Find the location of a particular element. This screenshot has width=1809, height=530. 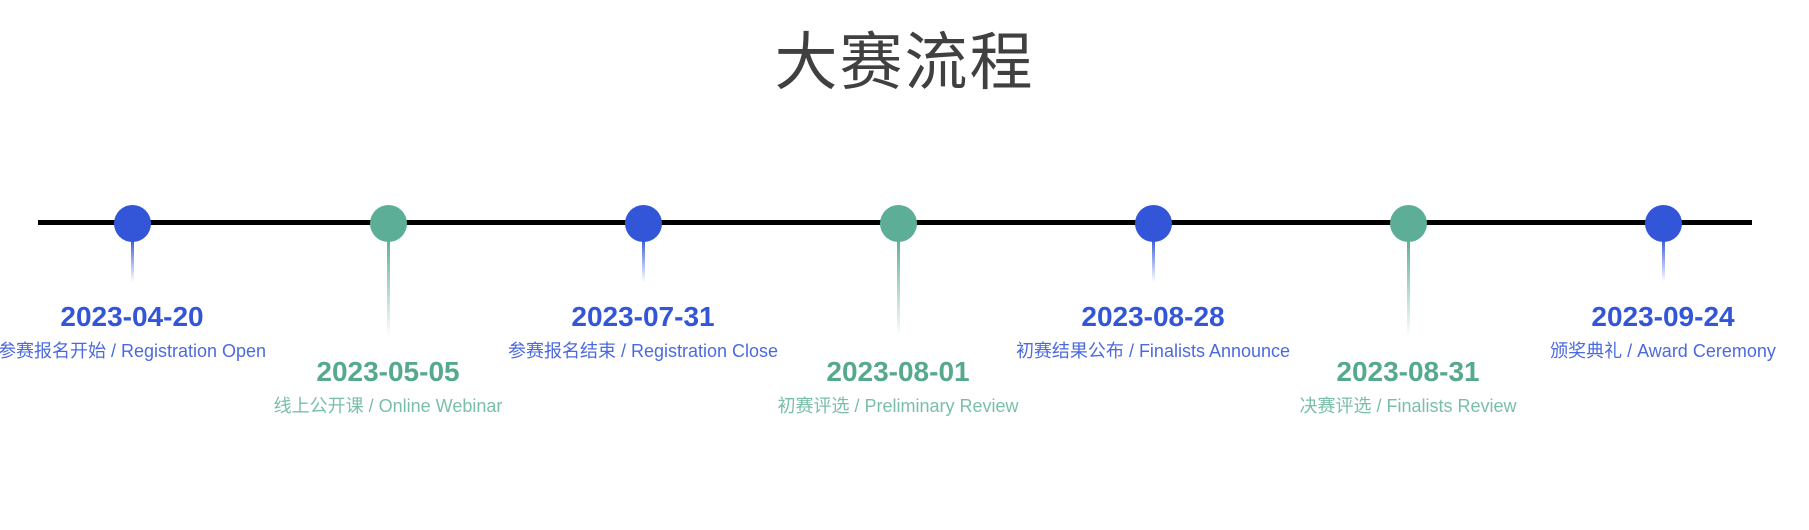

timeline-node-date: 2023-04-20 is located at coordinates (132, 316).